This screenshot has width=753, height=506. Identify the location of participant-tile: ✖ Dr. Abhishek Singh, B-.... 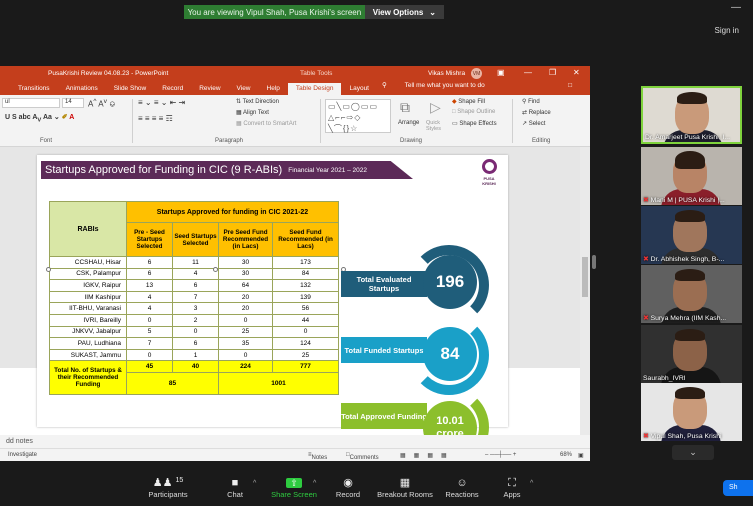
(691, 235).